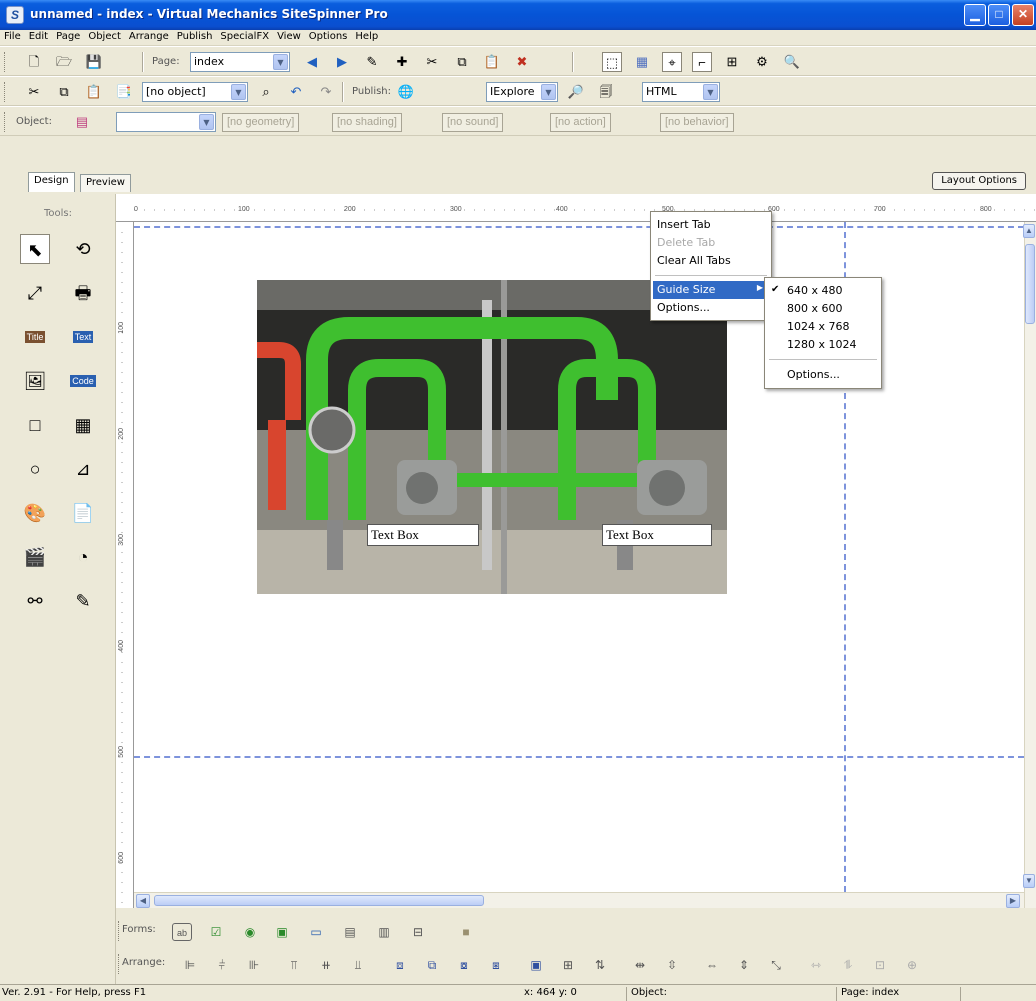  I want to click on layout-options-button: Layout Options, so click(979, 181).